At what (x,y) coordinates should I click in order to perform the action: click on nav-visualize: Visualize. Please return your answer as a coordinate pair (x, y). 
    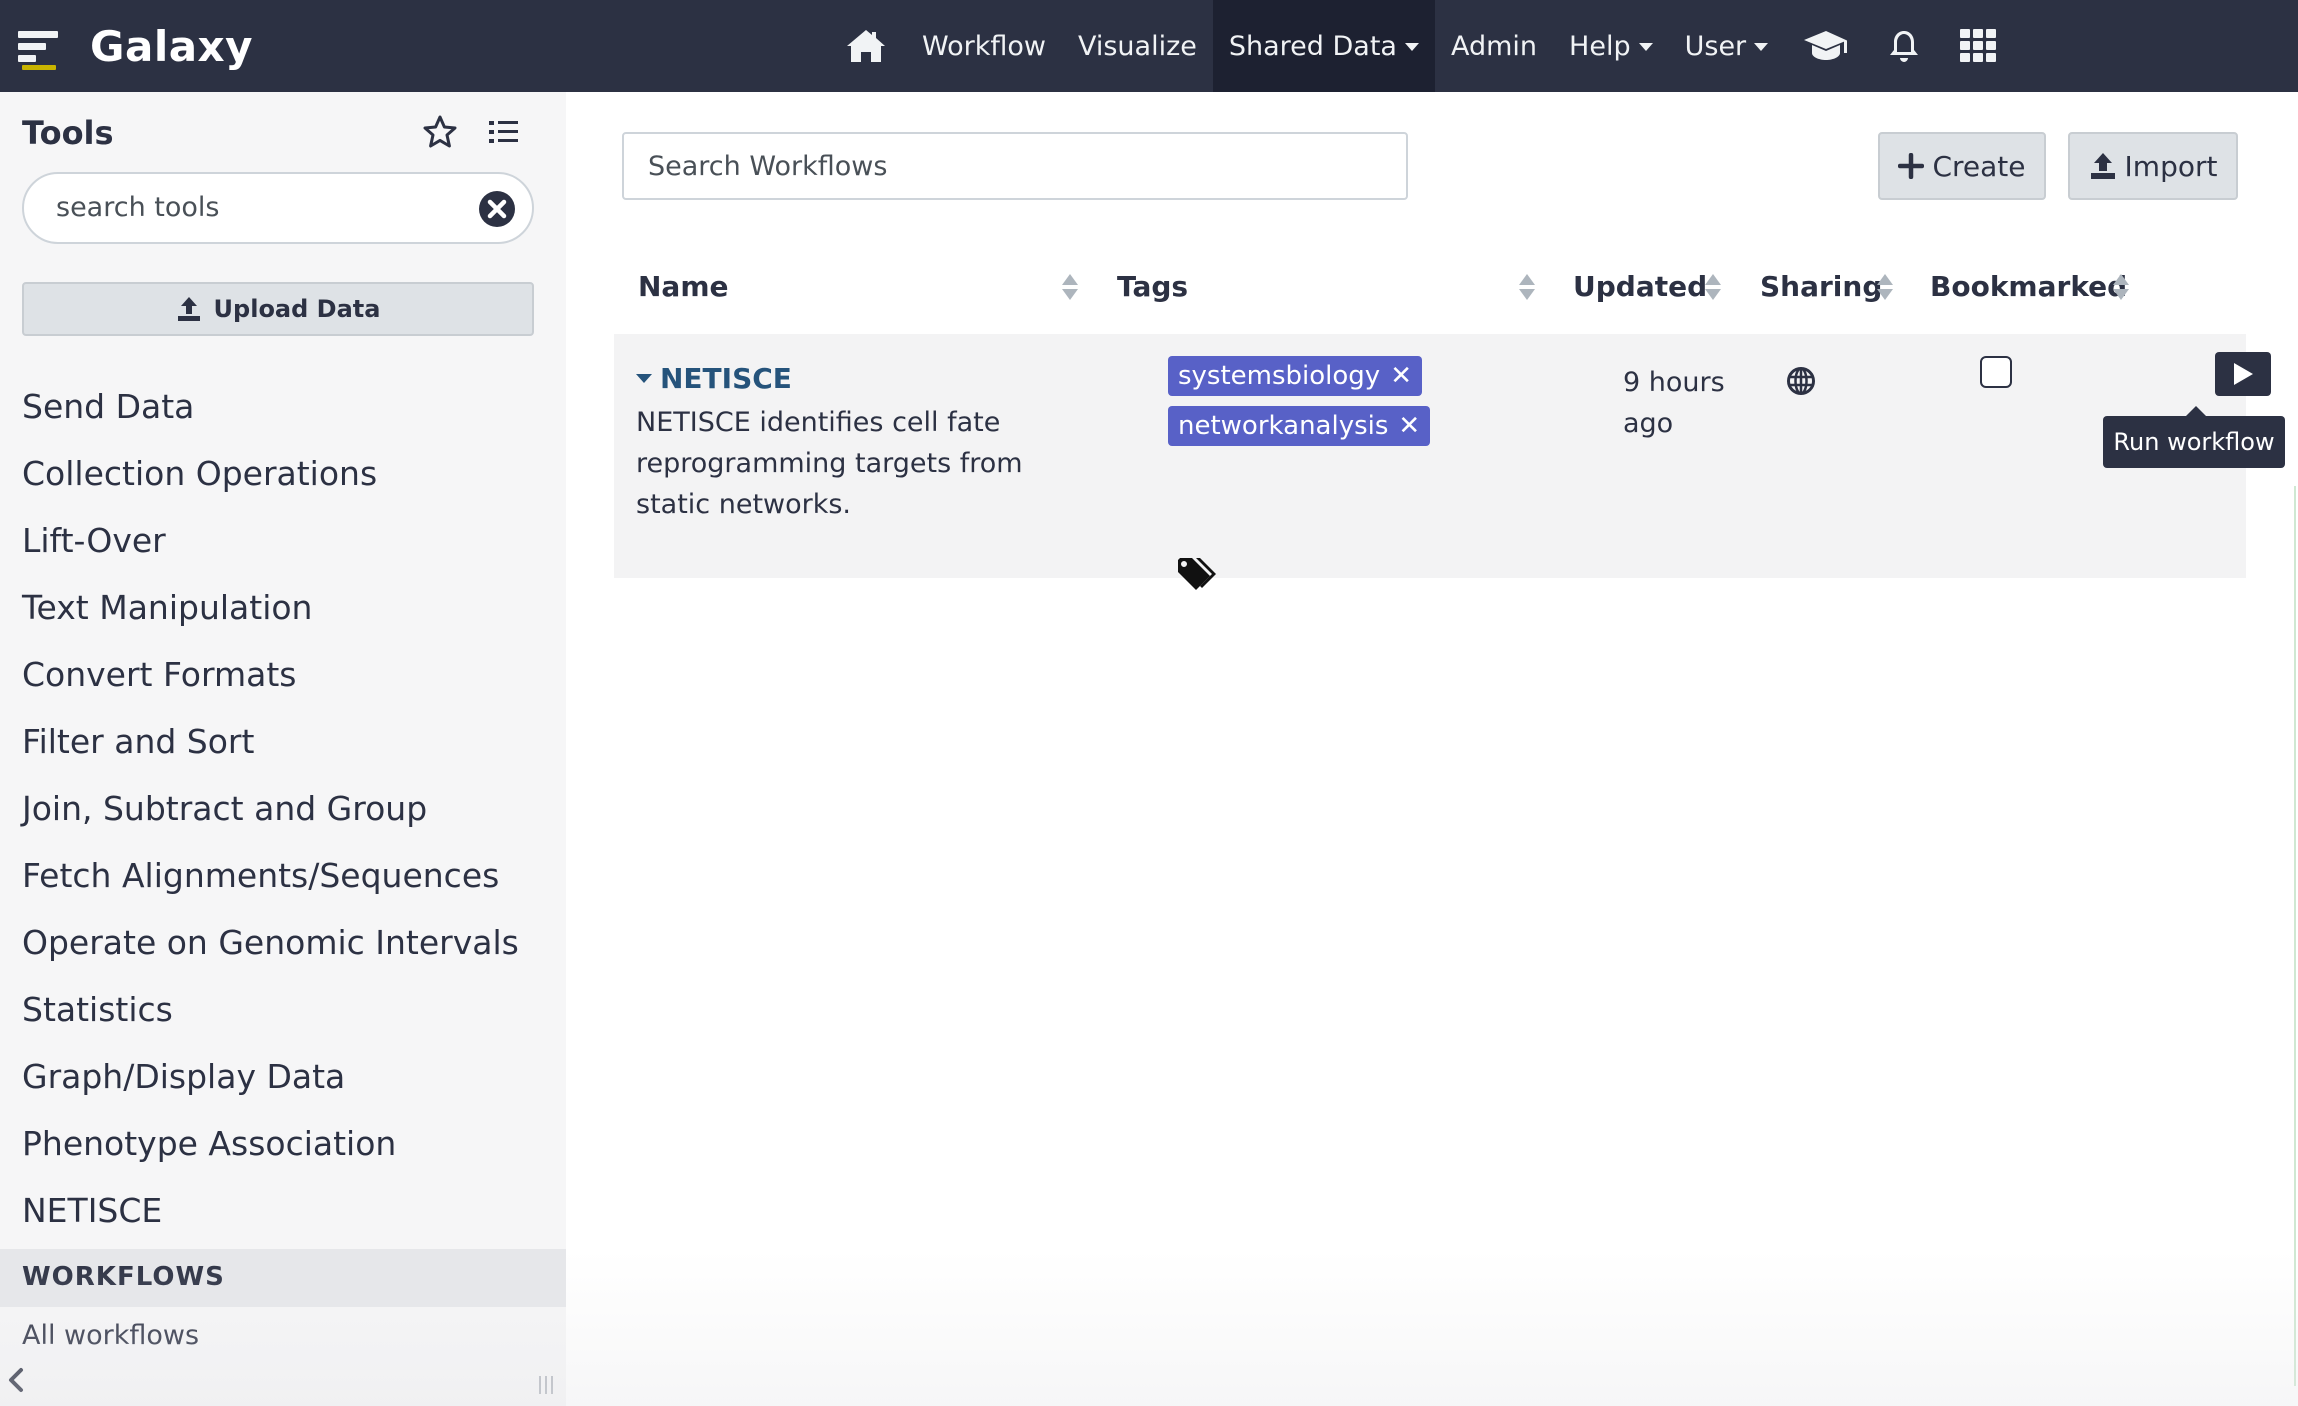
    Looking at the image, I should click on (1137, 46).